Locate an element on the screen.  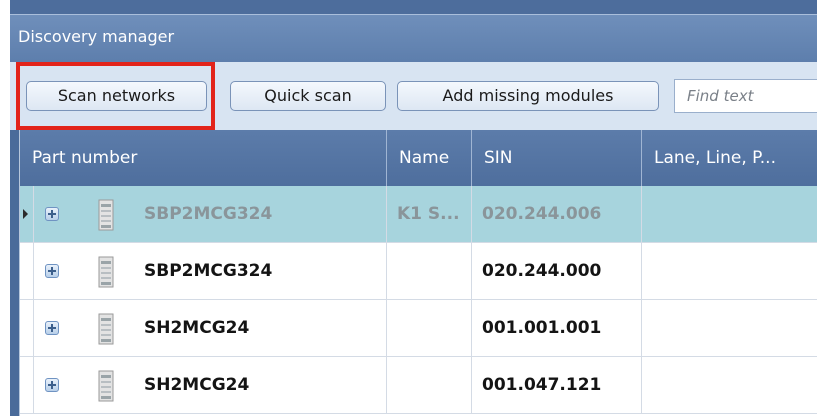
title-bar-edge is located at coordinates (413, 7).